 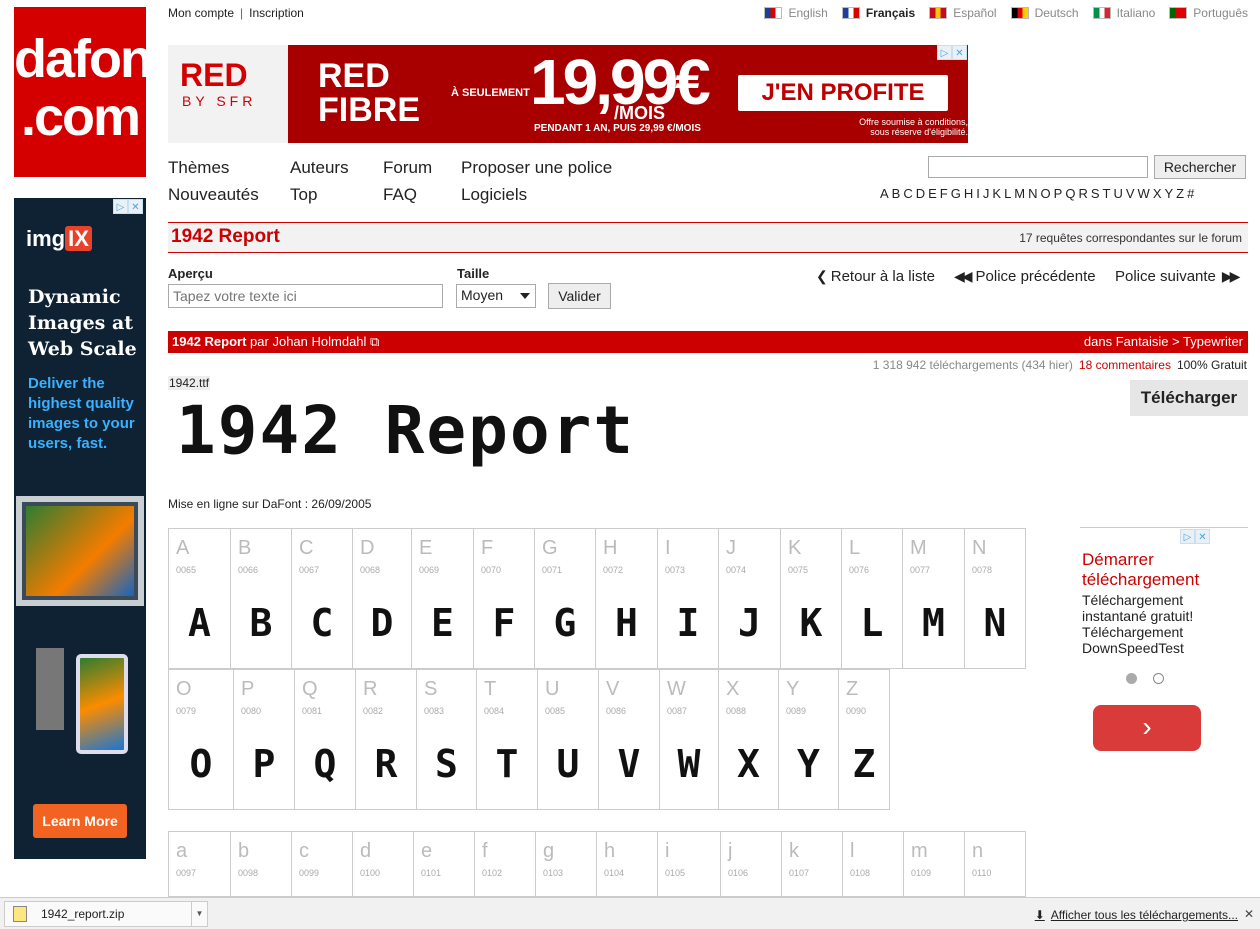 I want to click on download-item: 1942_report.zip ▼, so click(x=106, y=914).